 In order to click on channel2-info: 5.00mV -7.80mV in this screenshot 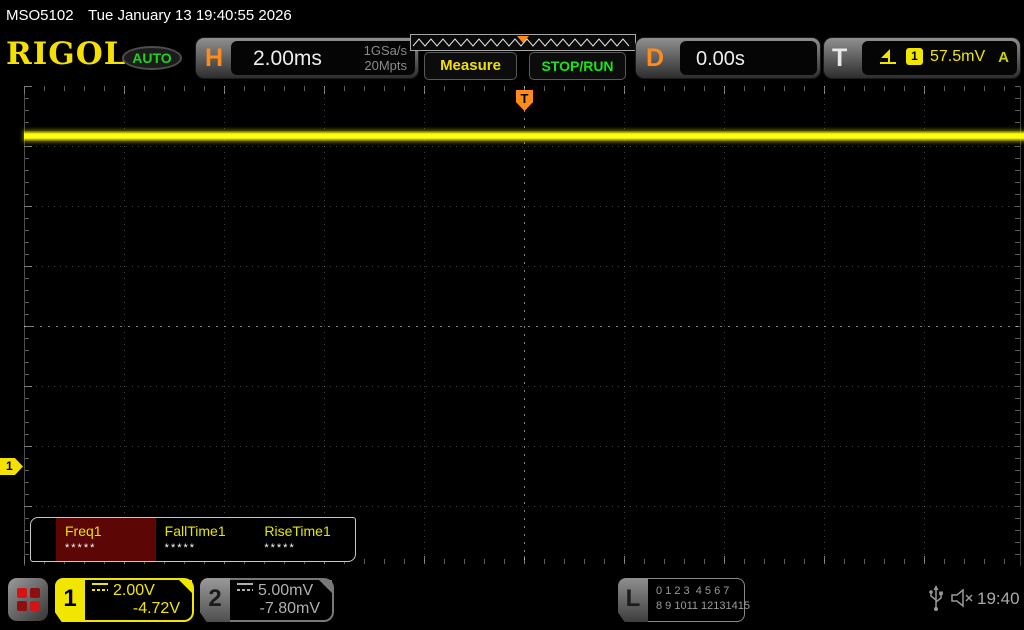, I will do `click(282, 600)`.